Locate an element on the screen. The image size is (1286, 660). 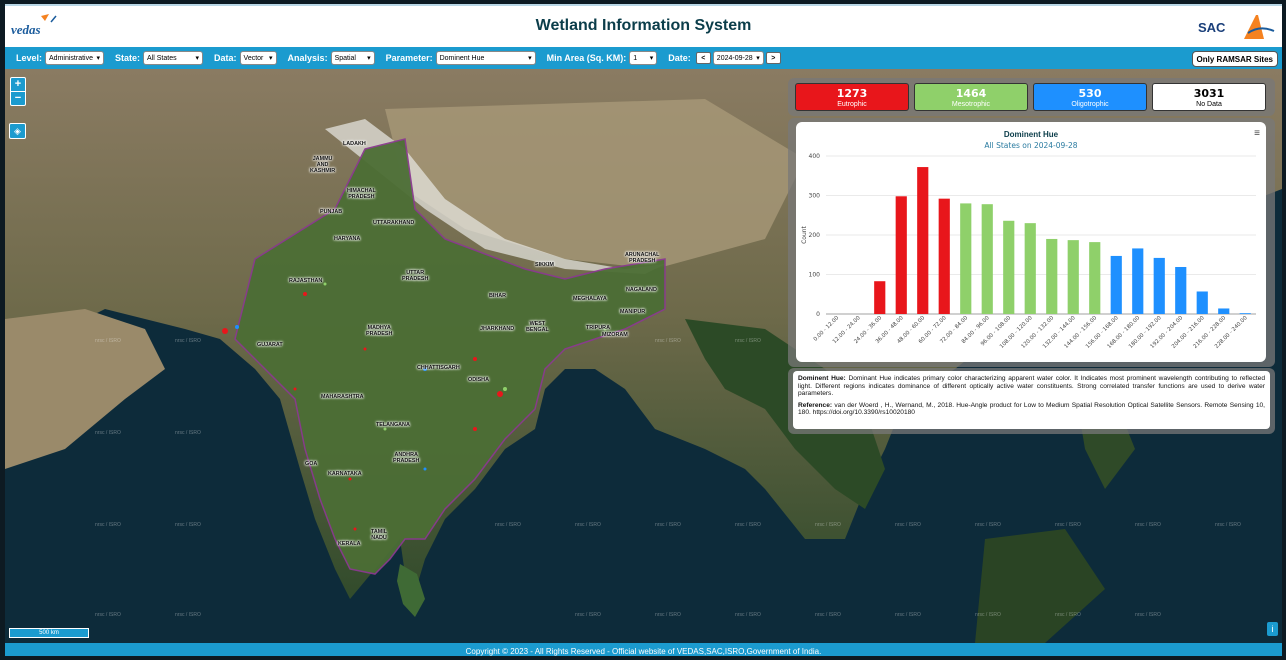
state-label-meghalaya: MEGHALAYA is located at coordinates (590, 299).